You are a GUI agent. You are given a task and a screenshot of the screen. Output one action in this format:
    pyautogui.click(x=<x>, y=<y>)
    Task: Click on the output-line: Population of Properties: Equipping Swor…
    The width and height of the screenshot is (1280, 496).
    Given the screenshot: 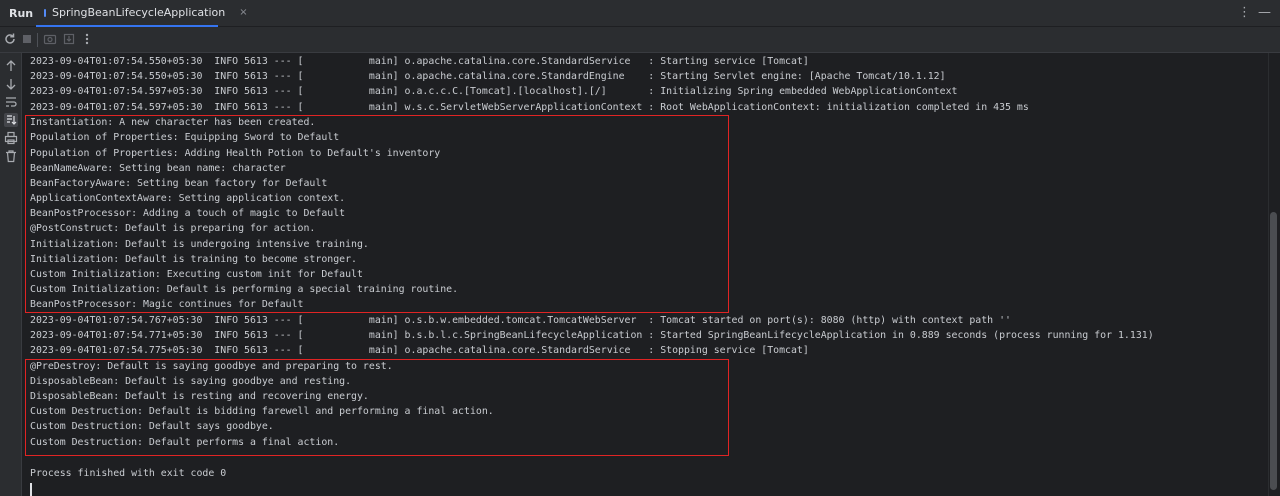 What is the action you would take?
    pyautogui.click(x=185, y=137)
    